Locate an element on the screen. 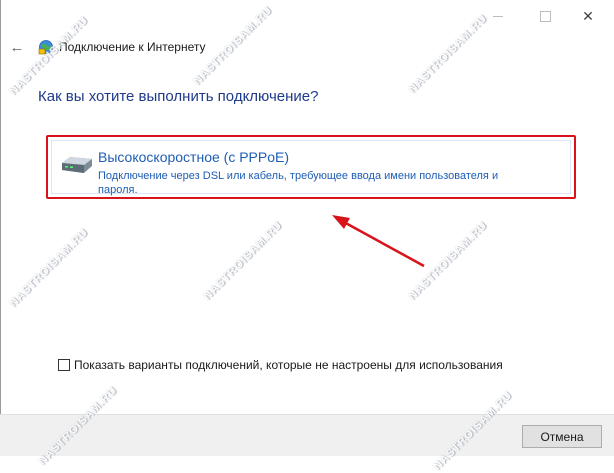  maximize-icon is located at coordinates (545, 16).